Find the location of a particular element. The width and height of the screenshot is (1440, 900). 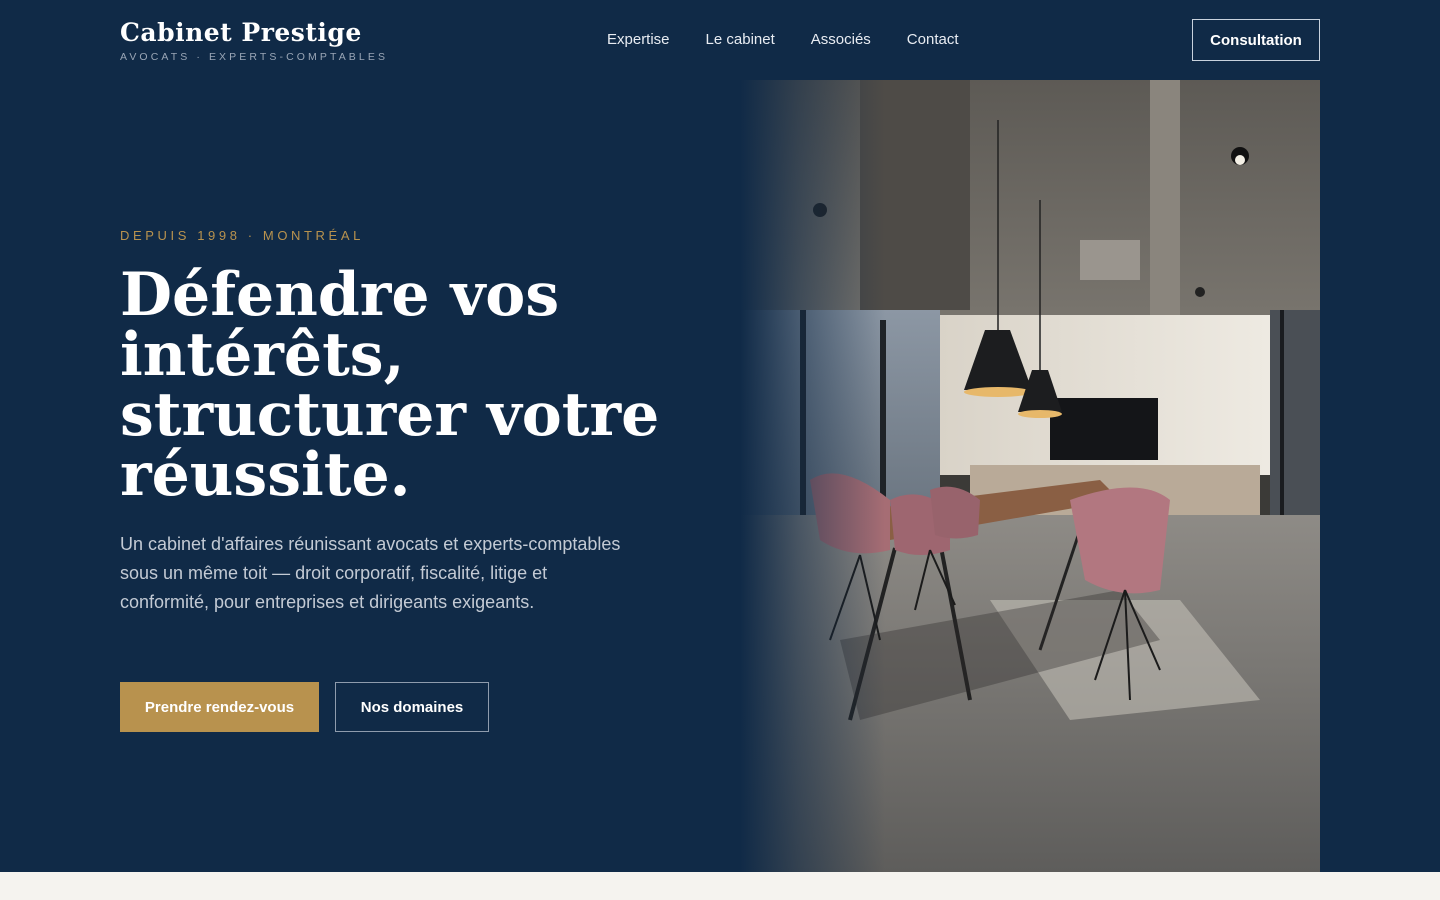

nav-link-le-cabinet: Le cabinet is located at coordinates (740, 40).